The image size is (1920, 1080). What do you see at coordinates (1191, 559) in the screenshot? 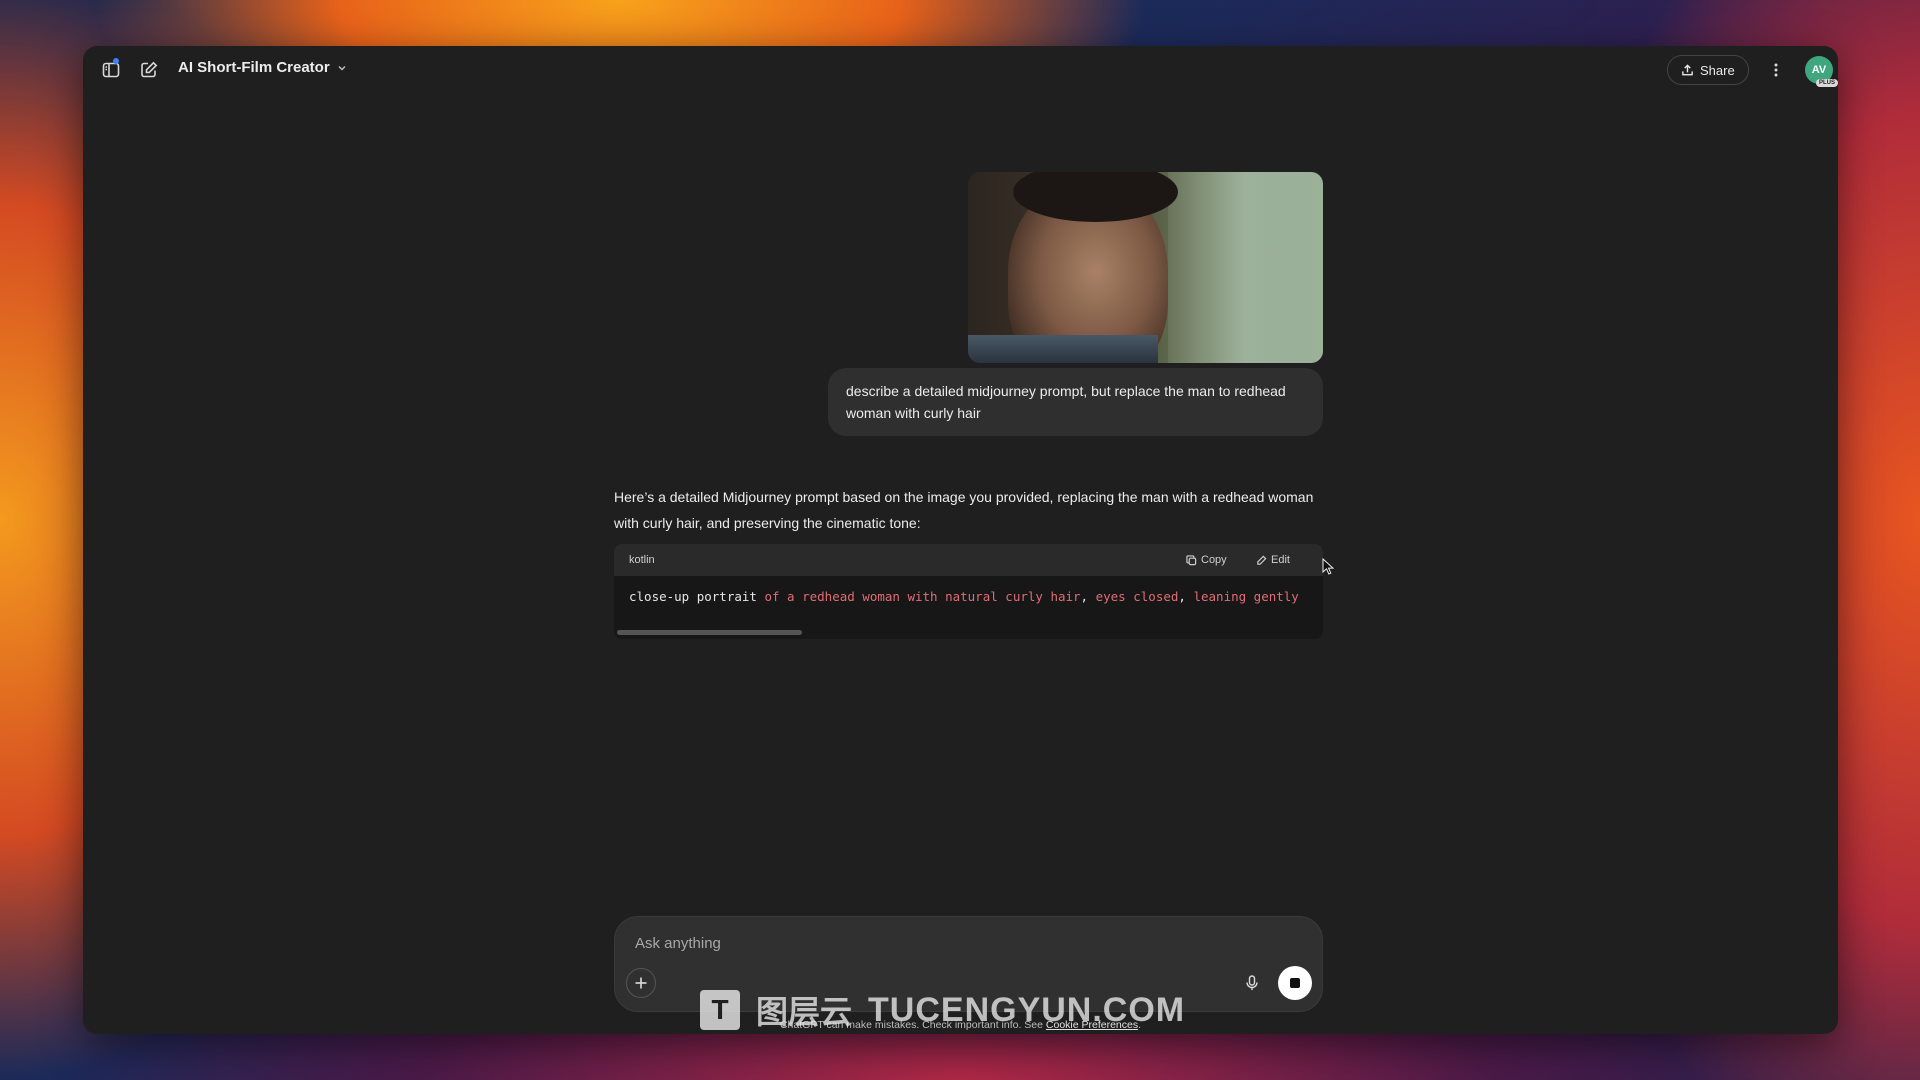
I see `copy-icon` at bounding box center [1191, 559].